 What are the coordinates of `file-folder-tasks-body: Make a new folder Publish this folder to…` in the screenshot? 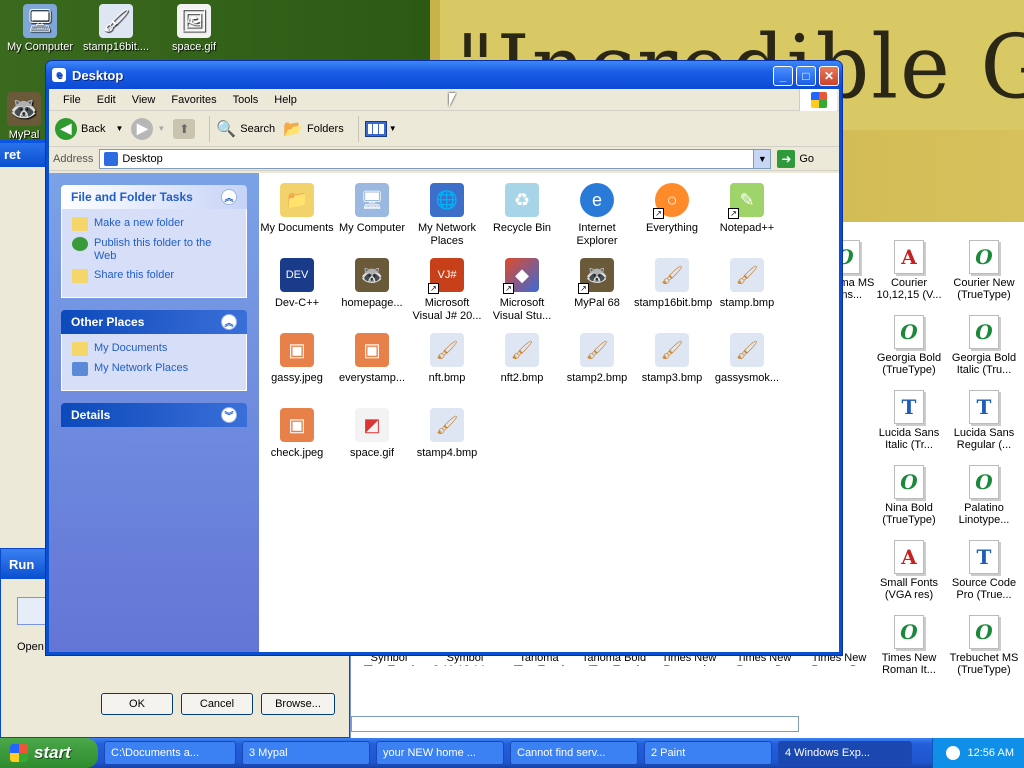 It's located at (154, 253).